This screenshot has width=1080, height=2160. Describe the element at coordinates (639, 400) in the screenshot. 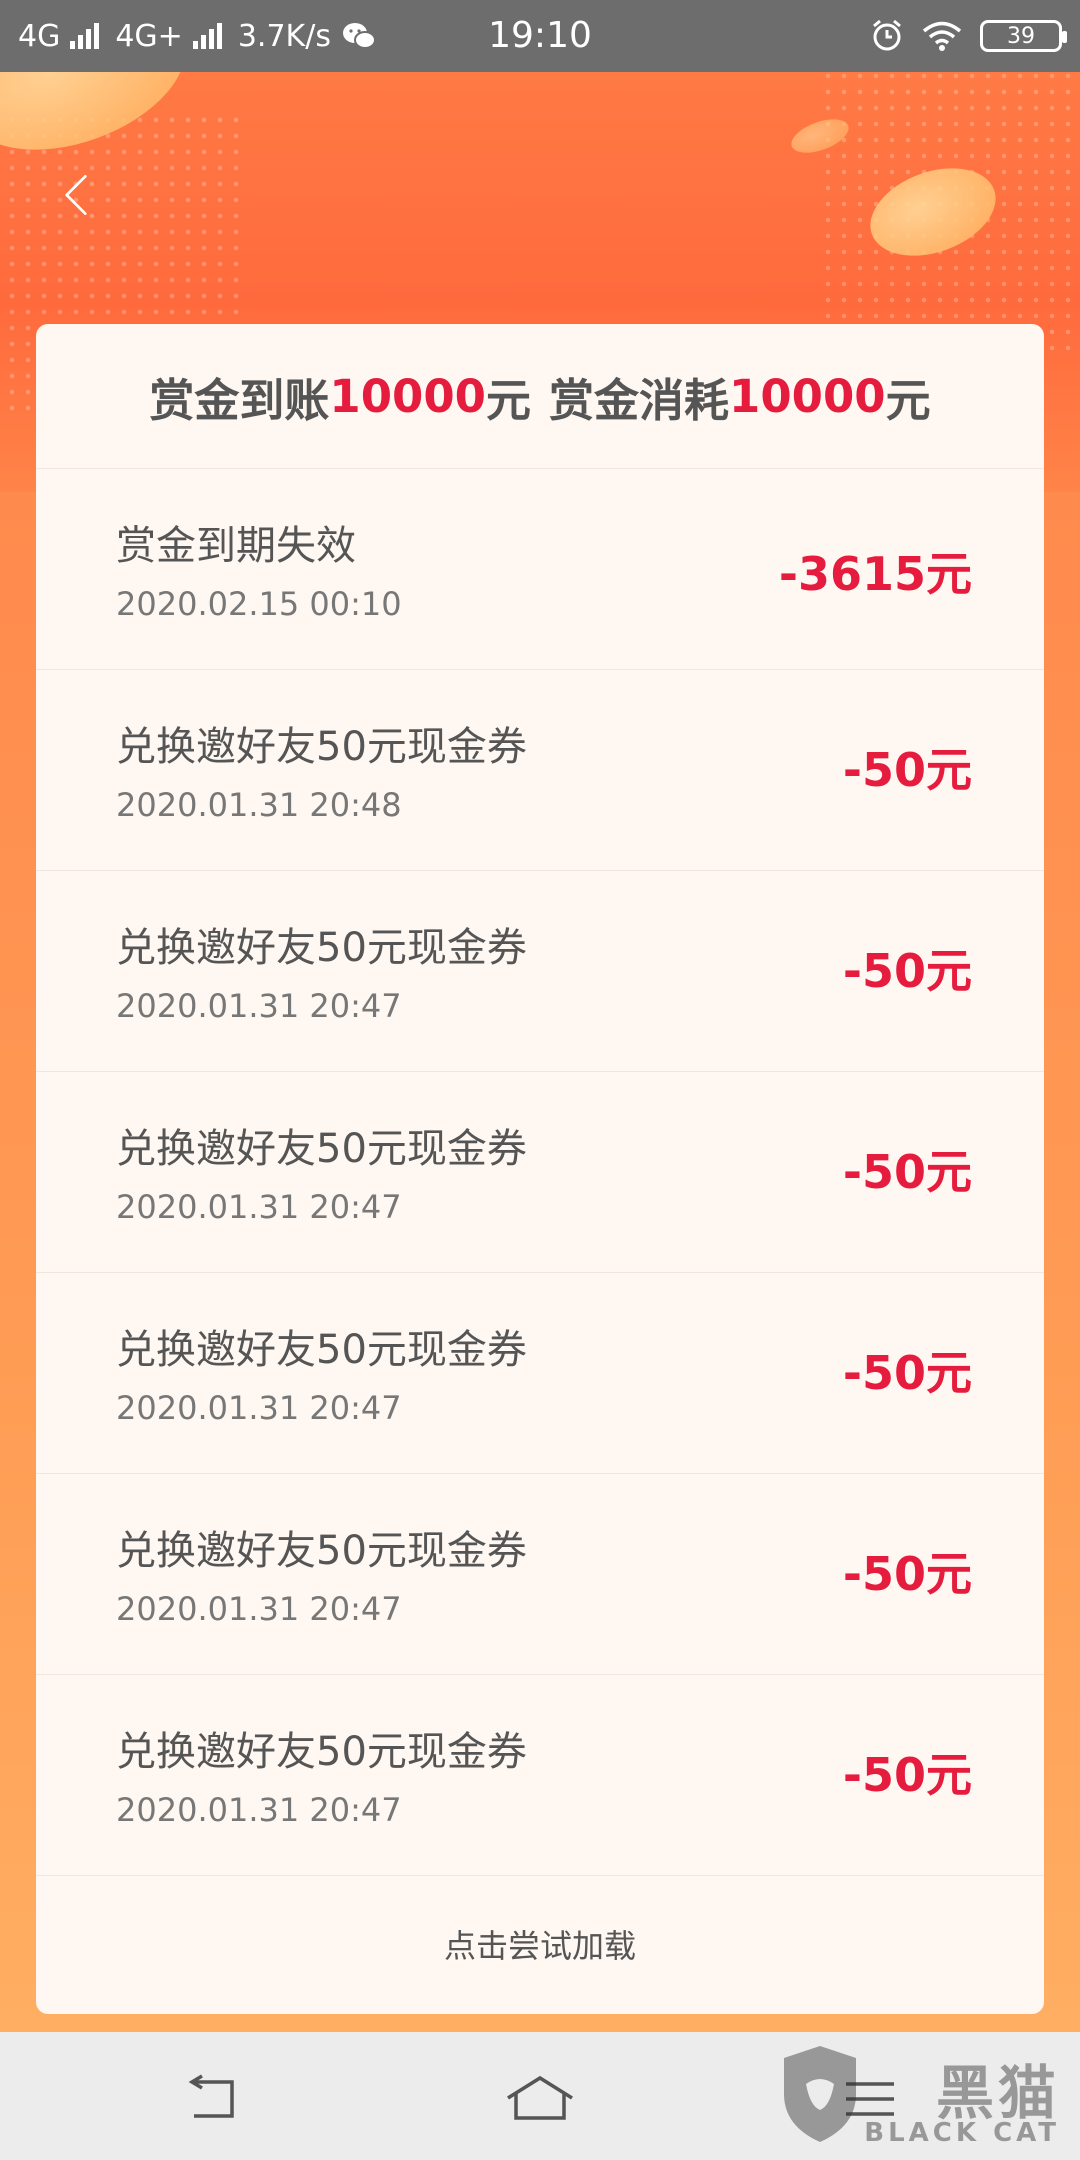

I see `summary-out-label: 赏金消耗` at that location.